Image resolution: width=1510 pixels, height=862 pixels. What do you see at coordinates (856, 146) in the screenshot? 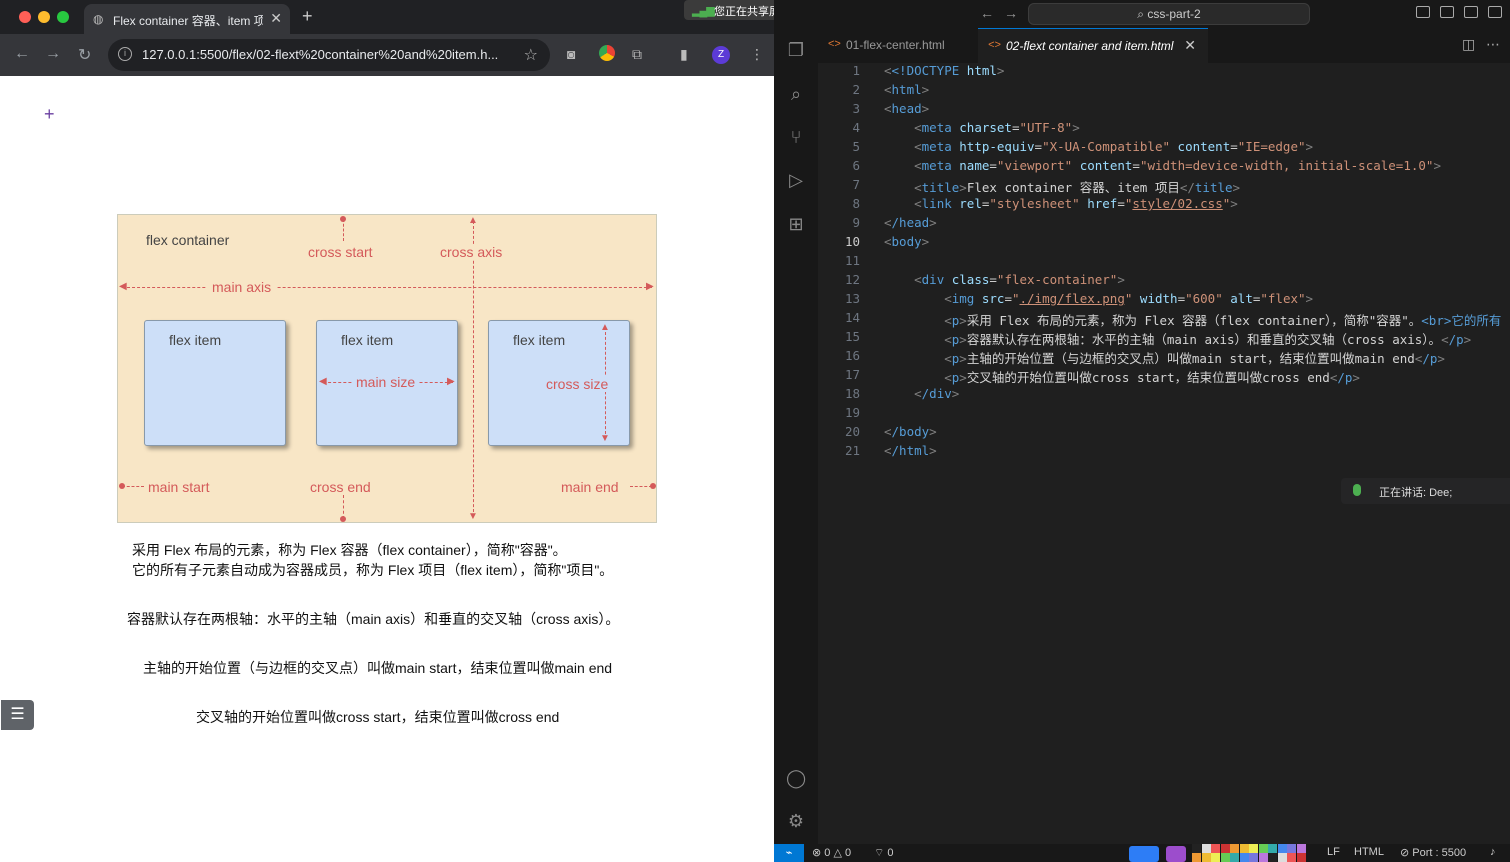
I see `line-number: 5` at bounding box center [856, 146].